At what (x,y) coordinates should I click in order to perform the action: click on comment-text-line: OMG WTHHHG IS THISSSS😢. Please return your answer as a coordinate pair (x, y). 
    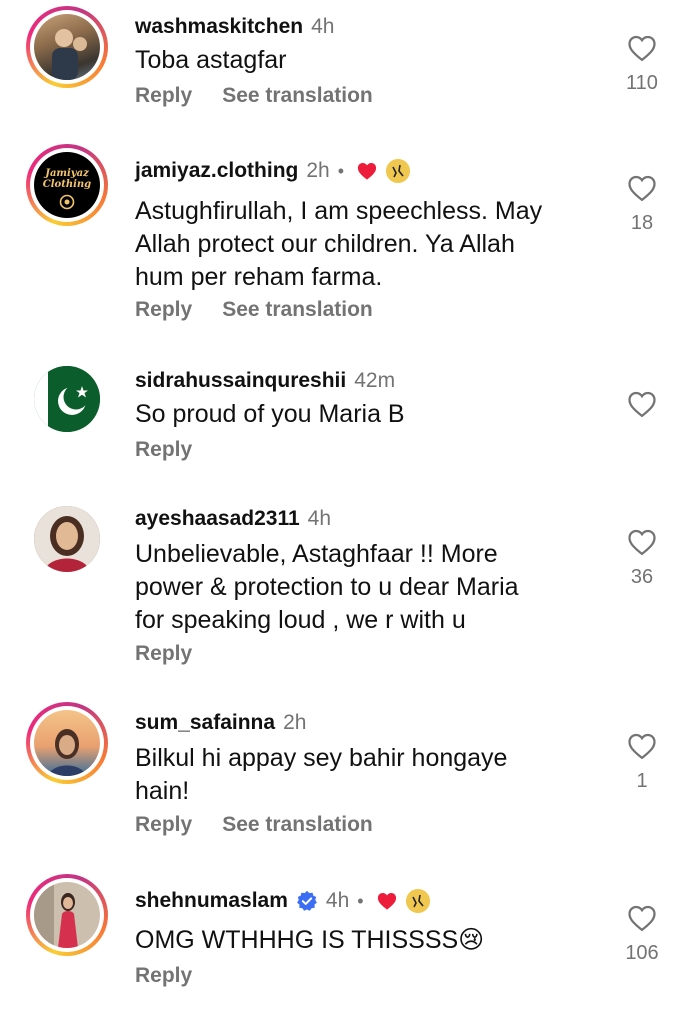
    Looking at the image, I should click on (310, 940).